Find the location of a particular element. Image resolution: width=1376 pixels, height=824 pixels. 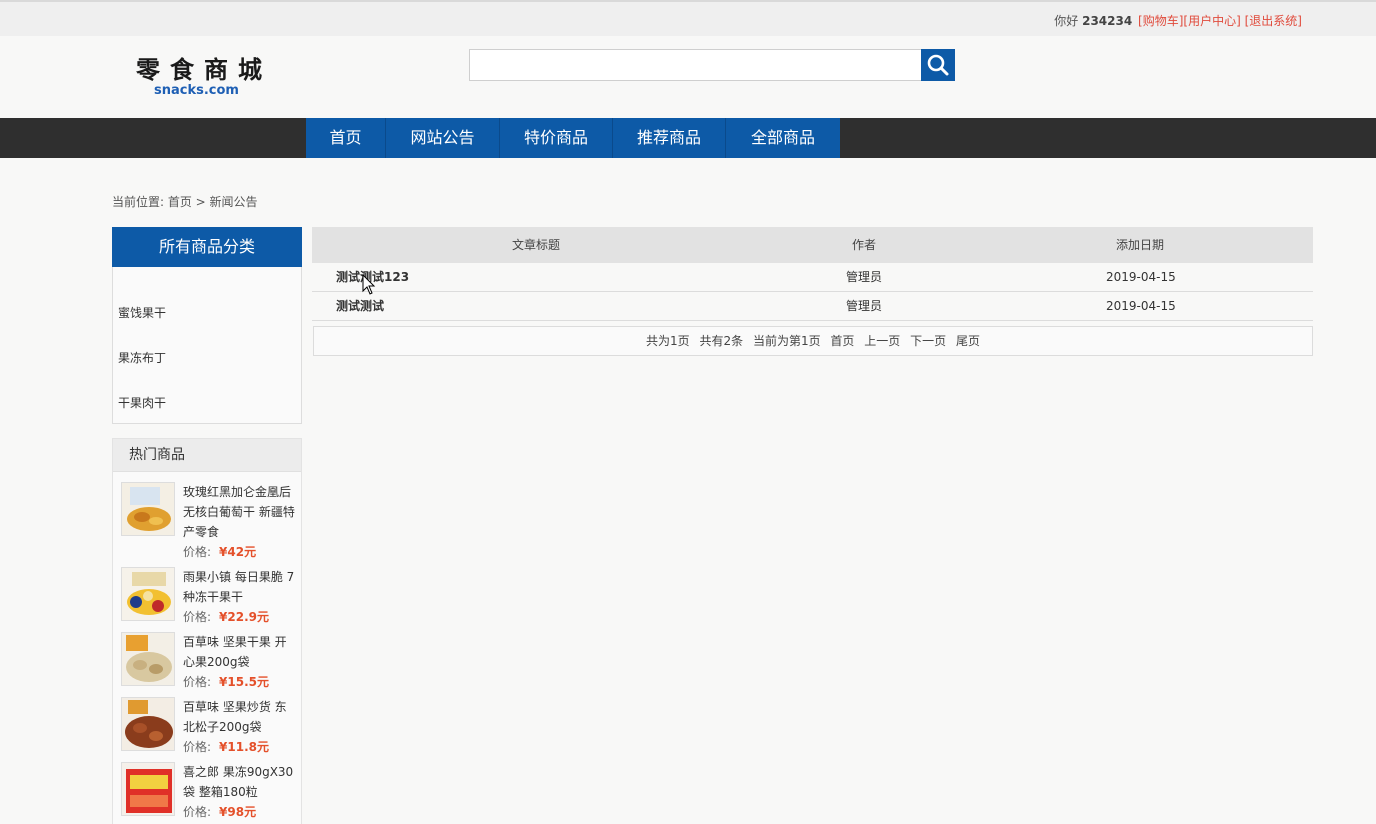

category-item: 干果肉干 is located at coordinates (142, 402).